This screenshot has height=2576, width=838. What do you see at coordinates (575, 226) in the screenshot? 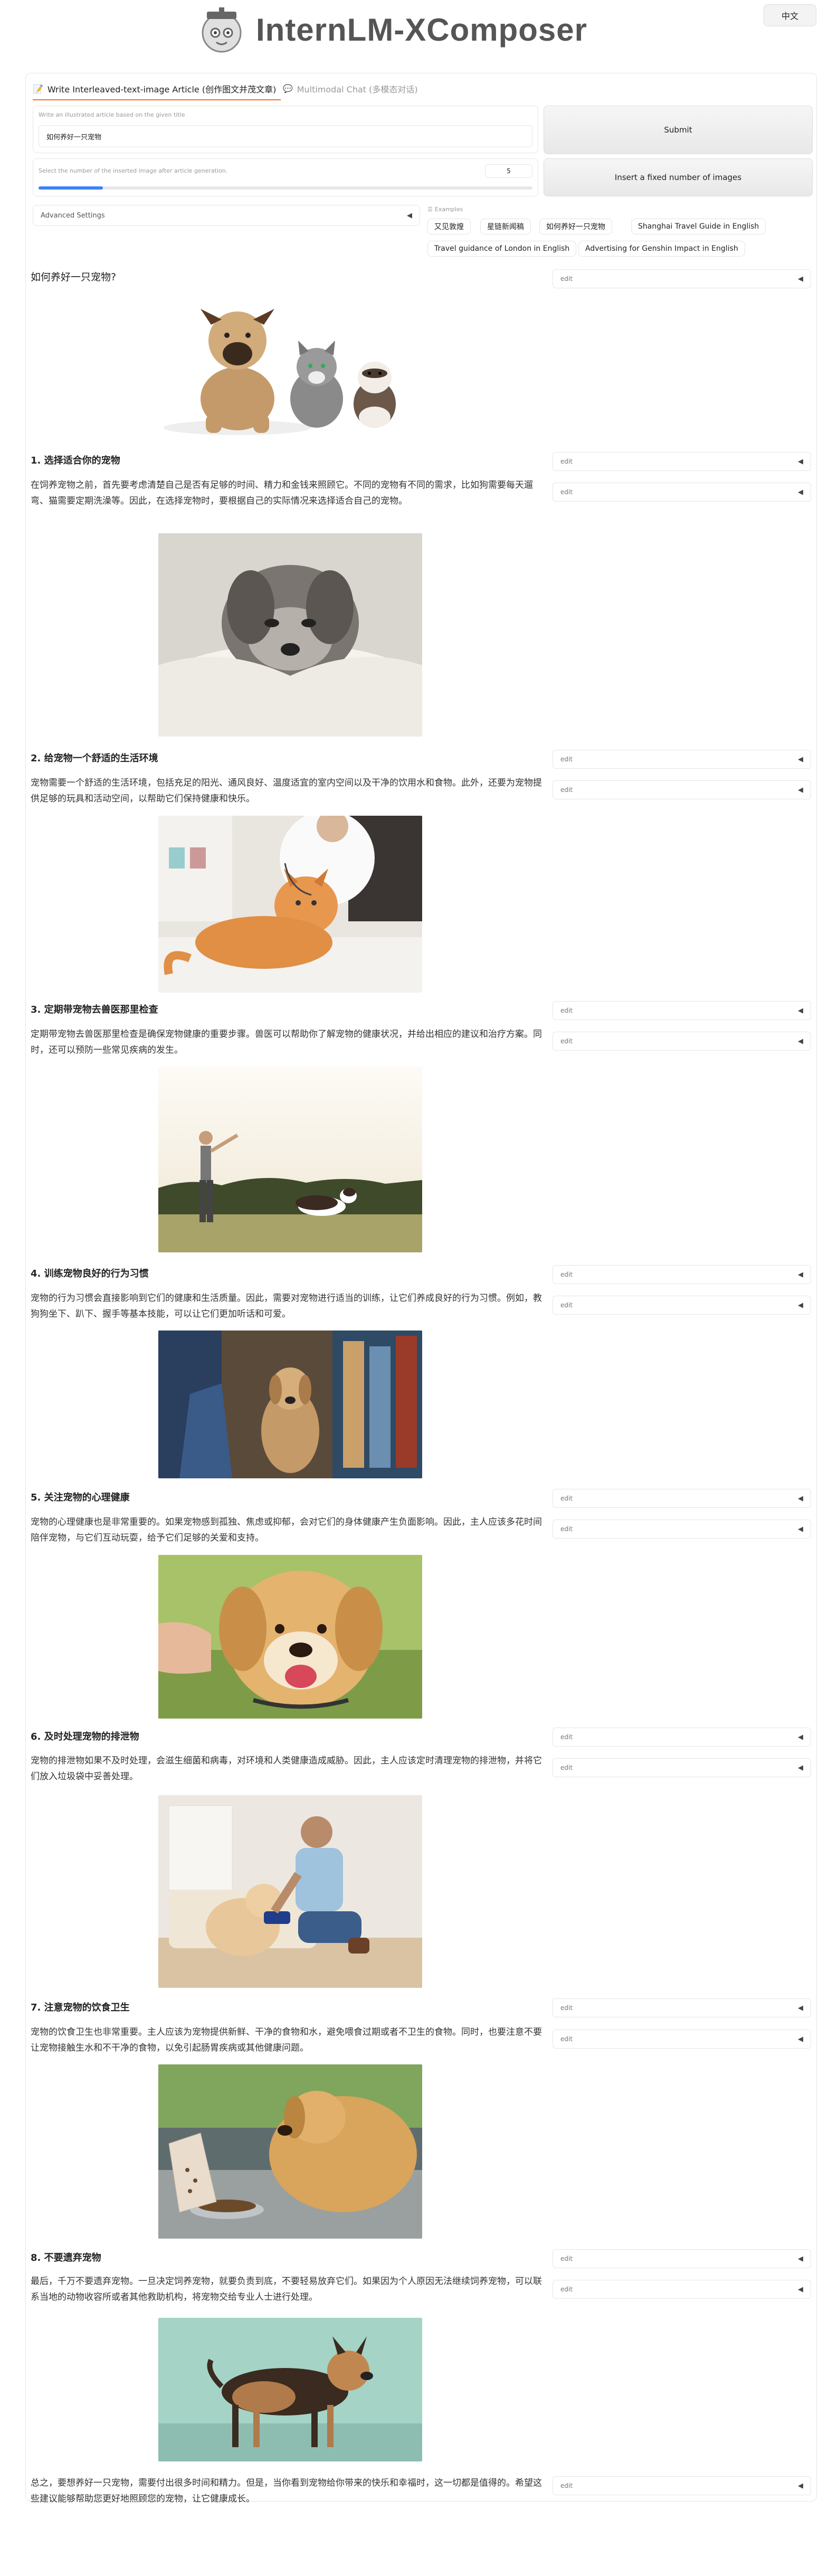
I see `example-chip: 如何养好一只宠物` at bounding box center [575, 226].